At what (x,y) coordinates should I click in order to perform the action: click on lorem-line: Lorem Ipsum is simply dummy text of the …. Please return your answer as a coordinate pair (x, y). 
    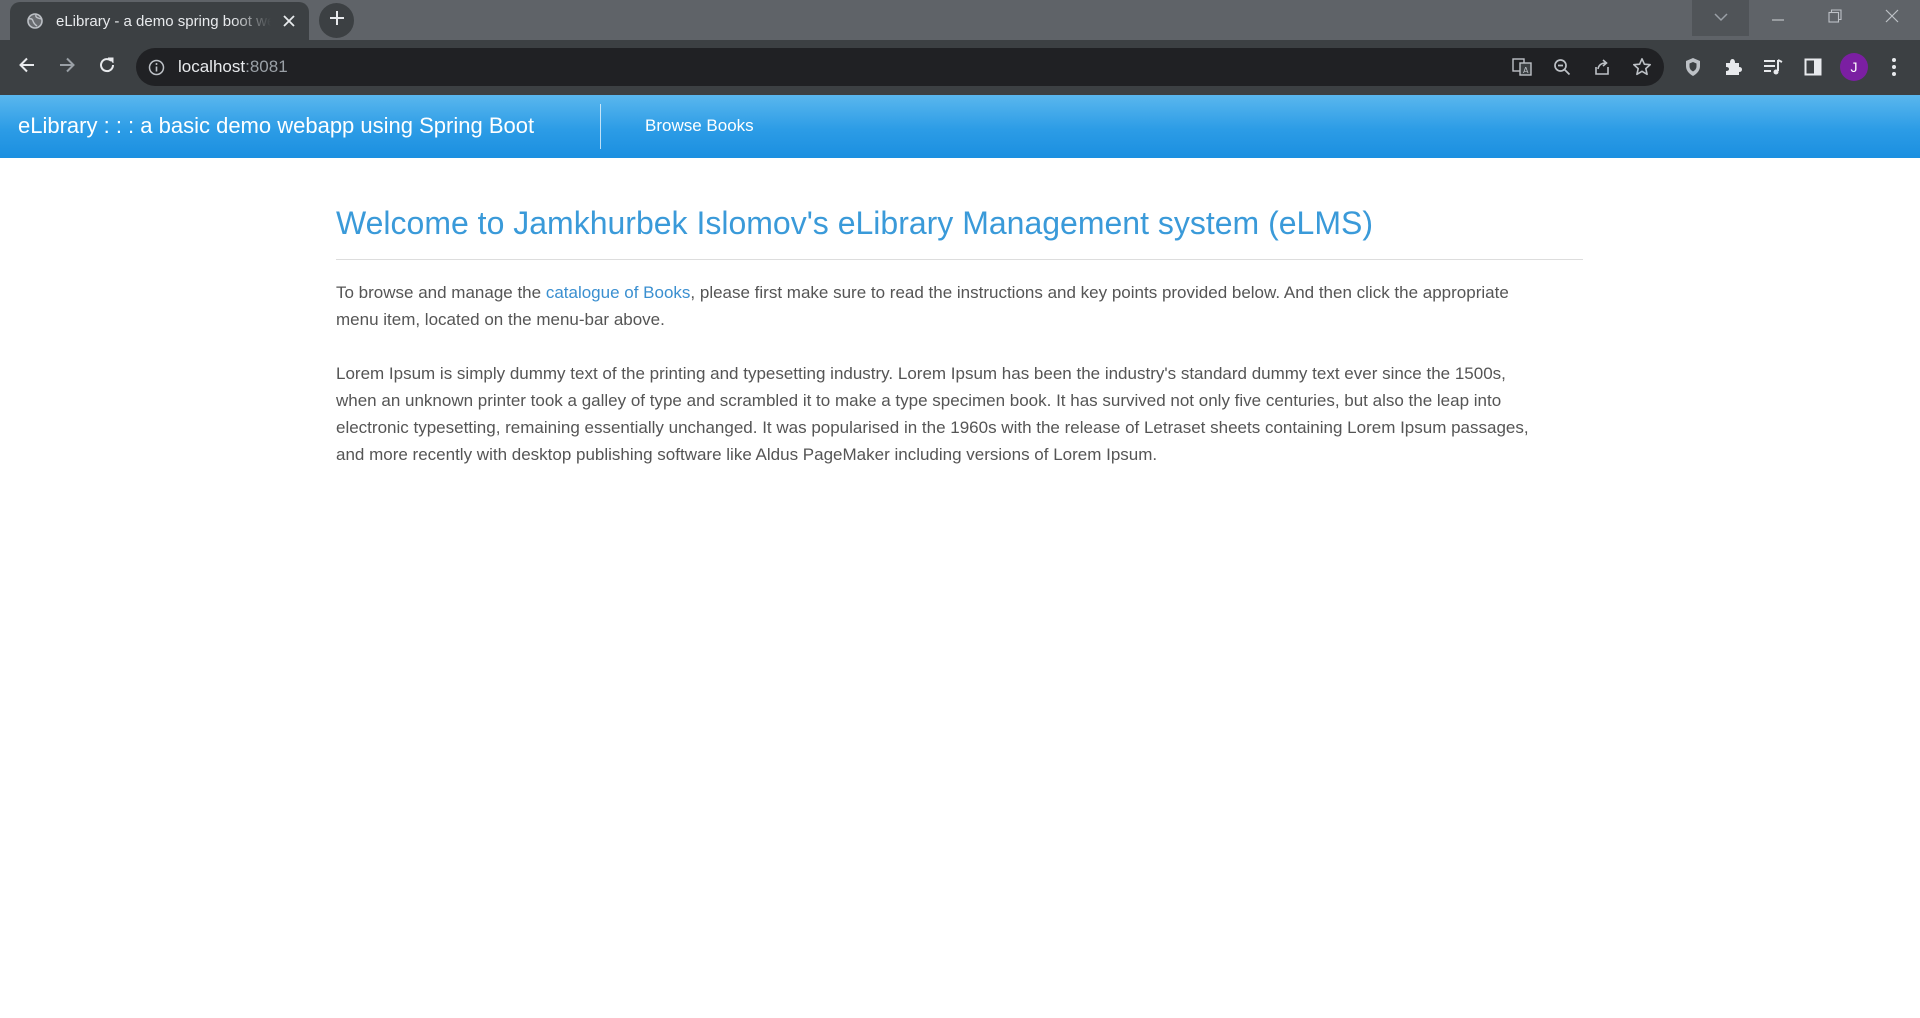
    Looking at the image, I should click on (921, 373).